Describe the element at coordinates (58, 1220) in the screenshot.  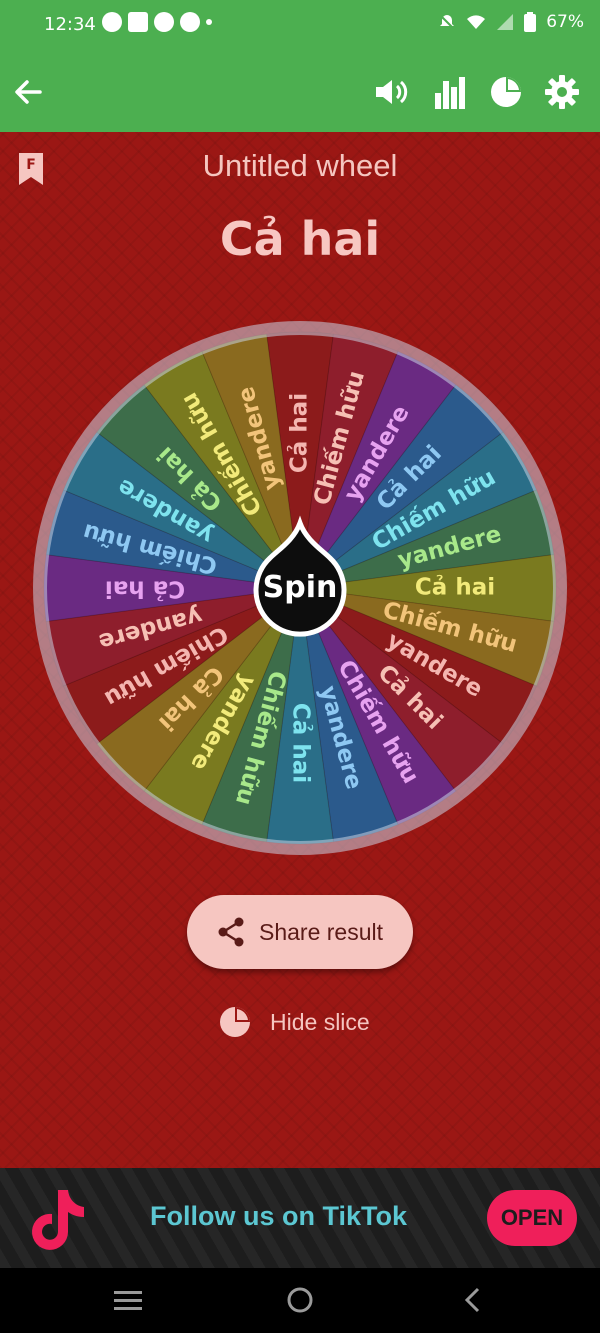
I see `tiktok-logo-icon` at that location.